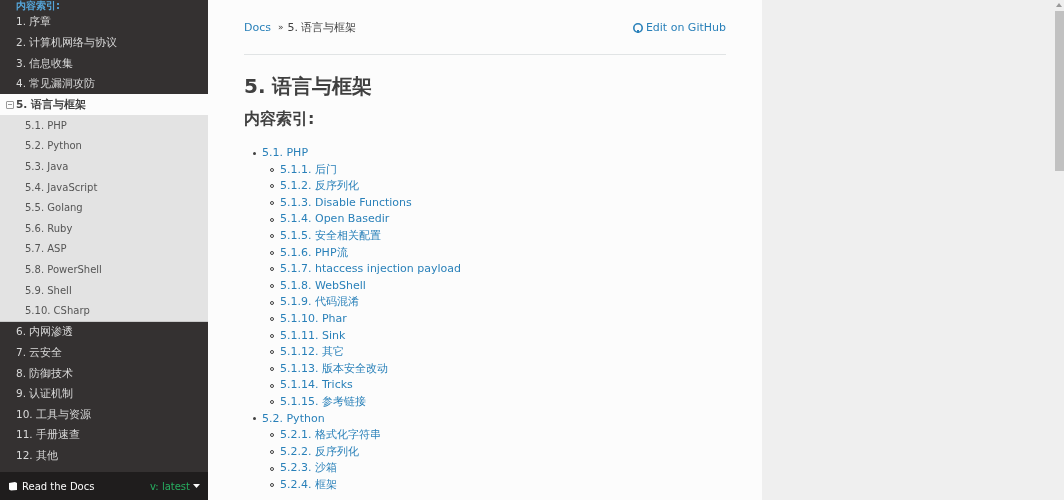  I want to click on sidebar-subitem: 5.6. Ruby, so click(104, 228).